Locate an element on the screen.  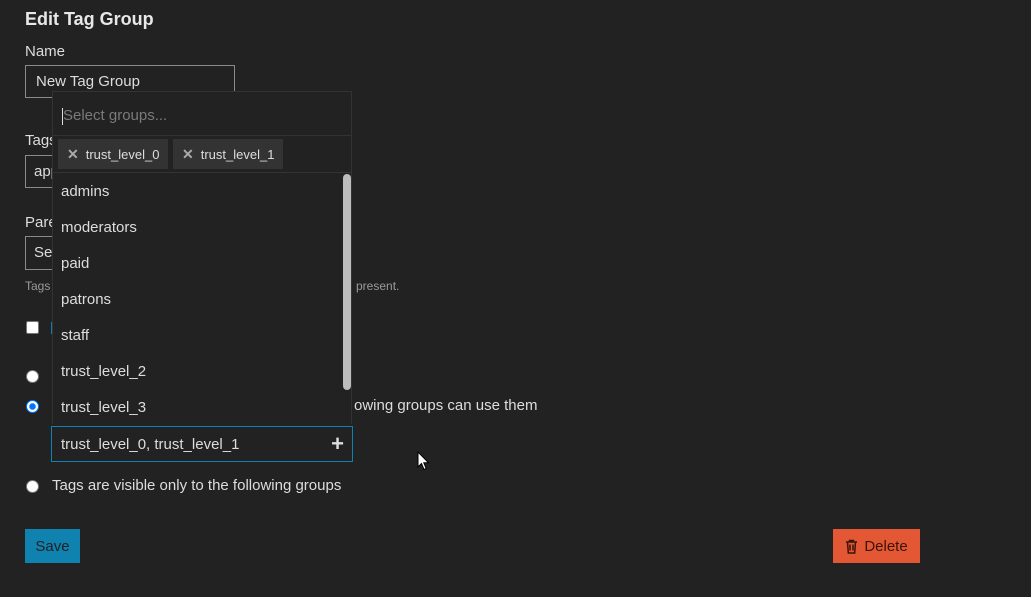
group-select-summary: trust_level_0, trust_level_1 is located at coordinates (150, 444).